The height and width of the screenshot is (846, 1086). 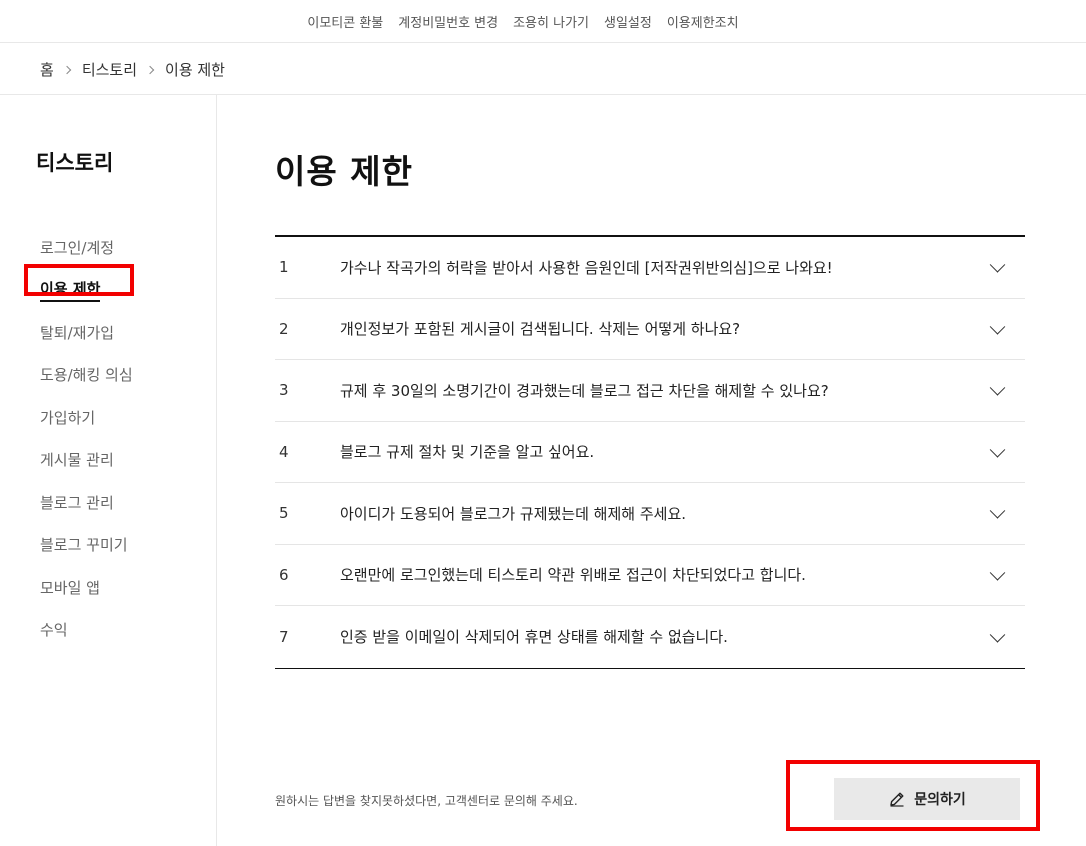 I want to click on faq-item: 5 아이디가 도용되어 블로그가 규제됐는데 해제해 주세요., so click(x=650, y=514).